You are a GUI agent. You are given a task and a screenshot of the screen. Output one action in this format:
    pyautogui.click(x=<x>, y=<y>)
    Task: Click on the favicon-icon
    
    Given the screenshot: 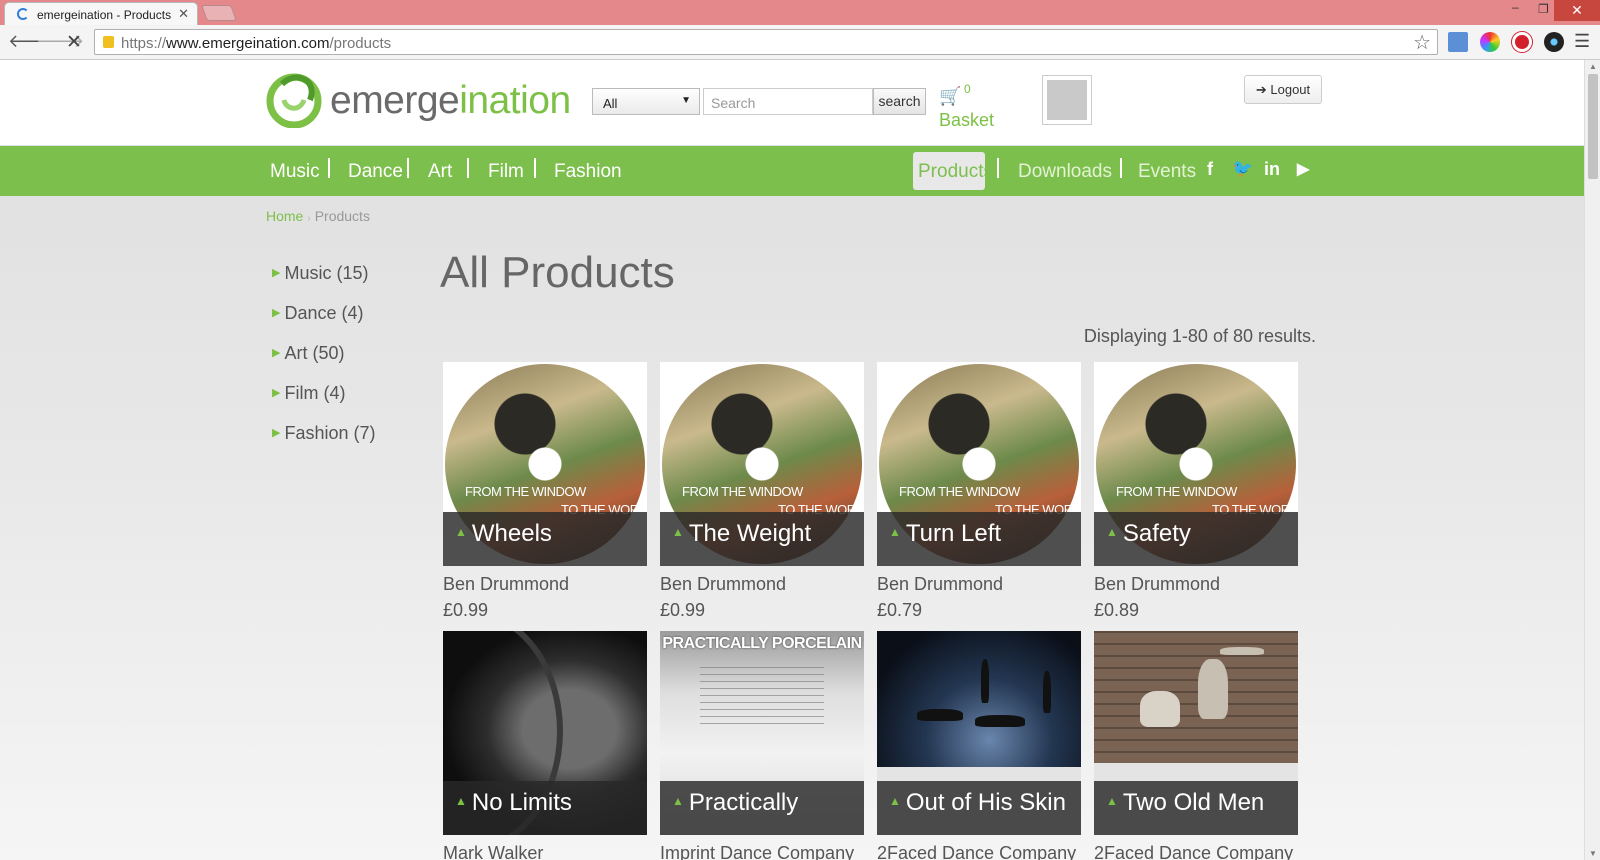 What is the action you would take?
    pyautogui.click(x=23, y=14)
    